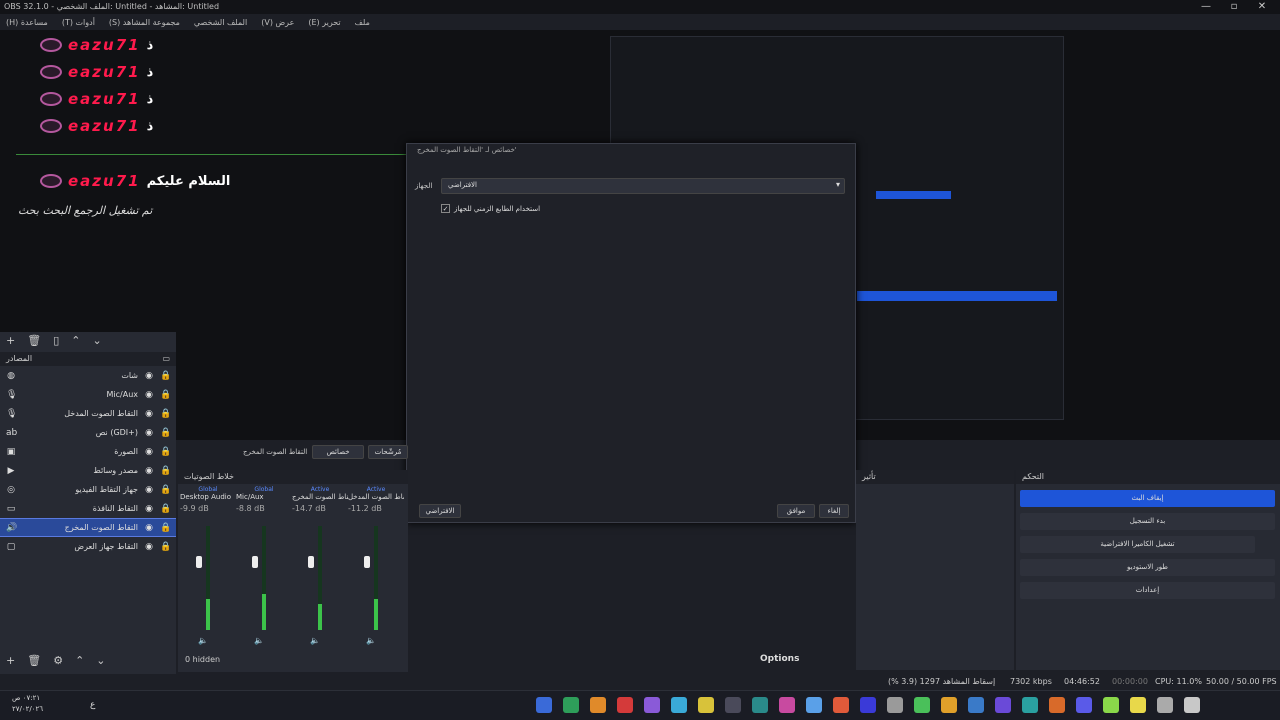  What do you see at coordinates (220, 22) in the screenshot?
I see `menu-profile: الملف الشخصي` at bounding box center [220, 22].